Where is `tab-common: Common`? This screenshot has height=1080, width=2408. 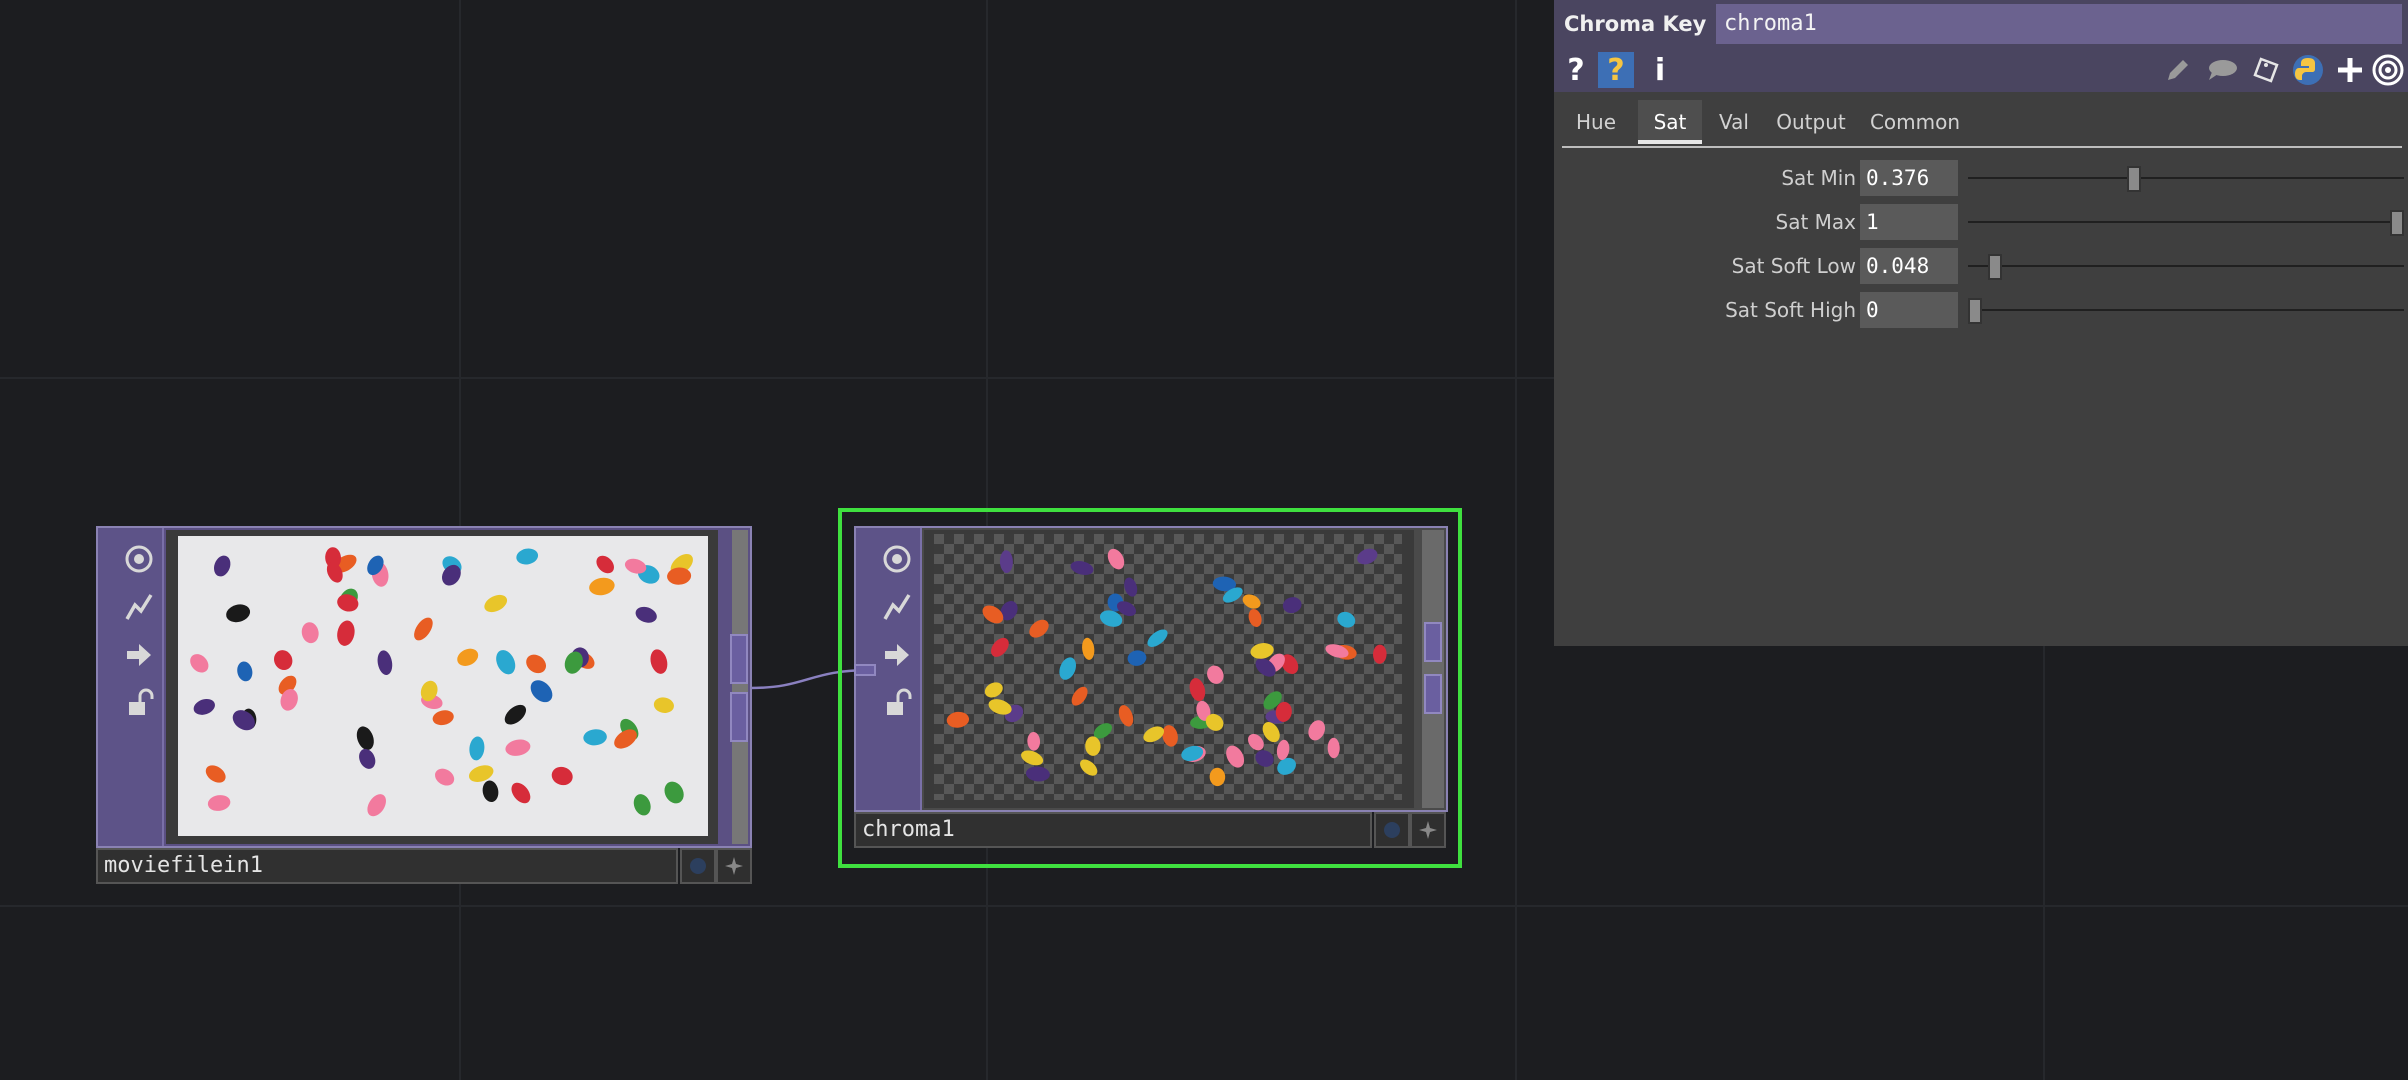
tab-common: Common is located at coordinates (1915, 122).